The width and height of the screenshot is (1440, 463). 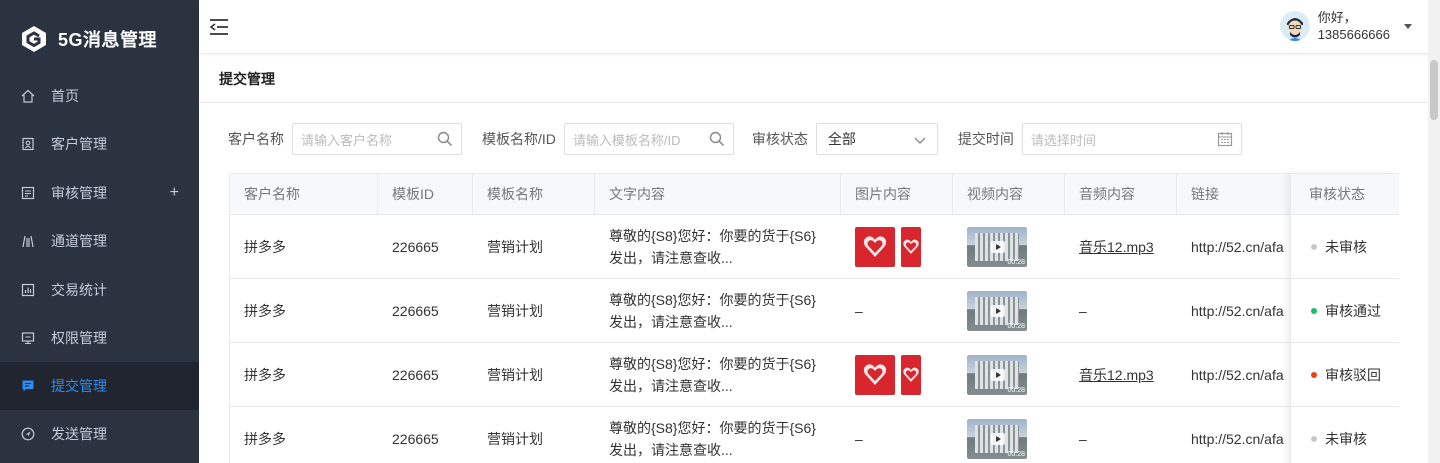 I want to click on sidebar-item-send: 发送管理, so click(x=99, y=434).